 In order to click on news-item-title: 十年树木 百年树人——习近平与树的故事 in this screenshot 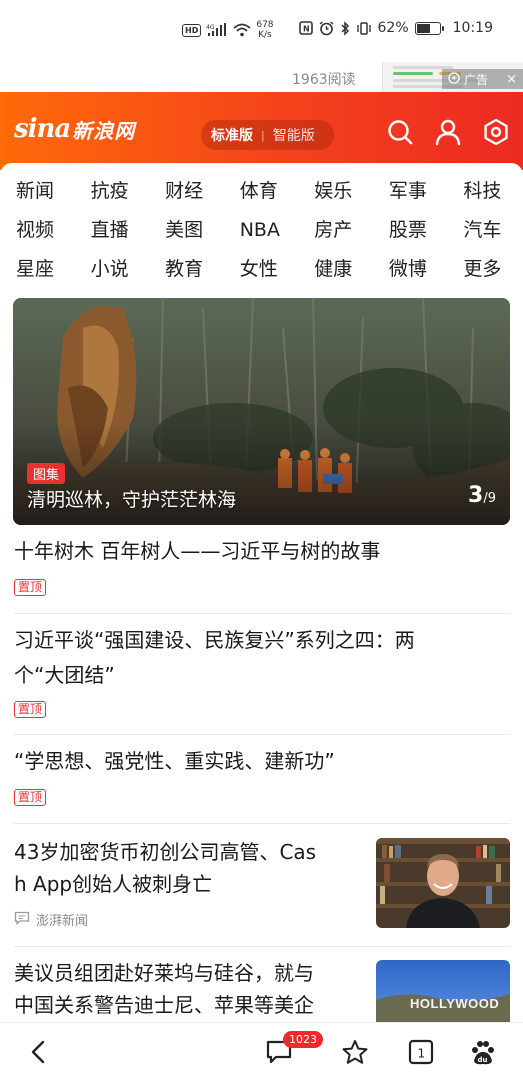, I will do `click(197, 551)`.